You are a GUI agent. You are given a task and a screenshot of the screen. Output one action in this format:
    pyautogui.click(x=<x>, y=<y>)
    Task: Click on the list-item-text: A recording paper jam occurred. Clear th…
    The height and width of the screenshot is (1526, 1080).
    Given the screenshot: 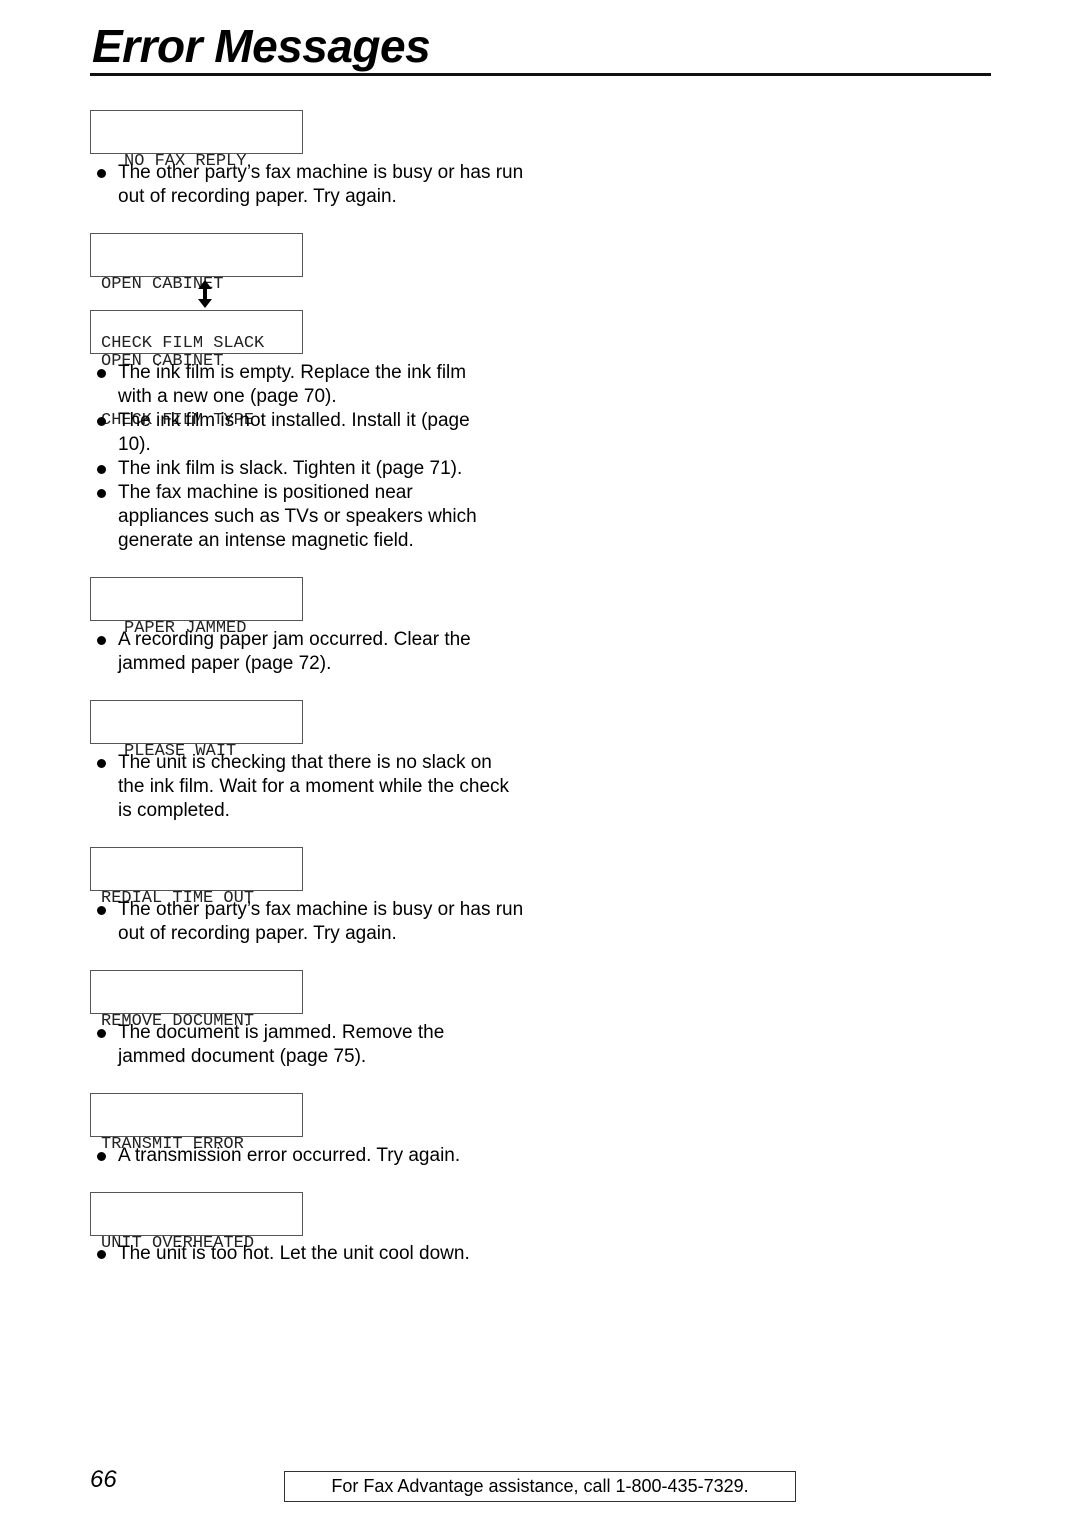 What is the action you would take?
    pyautogui.click(x=294, y=651)
    